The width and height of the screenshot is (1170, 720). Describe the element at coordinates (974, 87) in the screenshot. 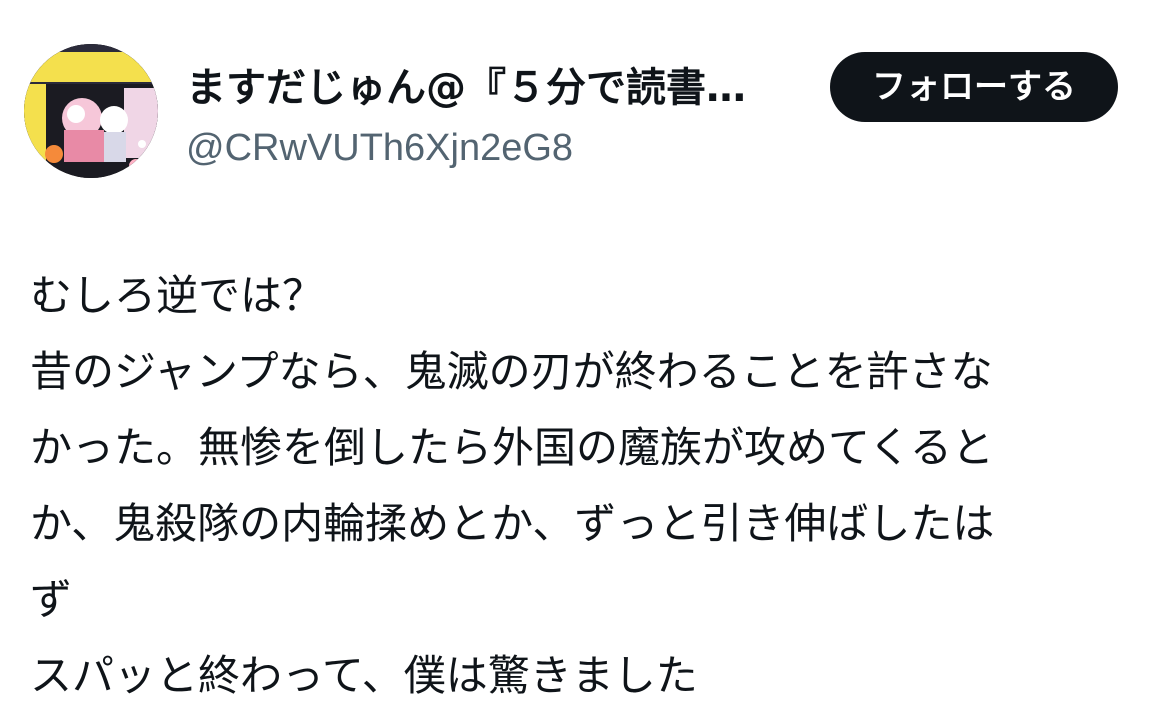

I see `follow-button: フォローする` at that location.